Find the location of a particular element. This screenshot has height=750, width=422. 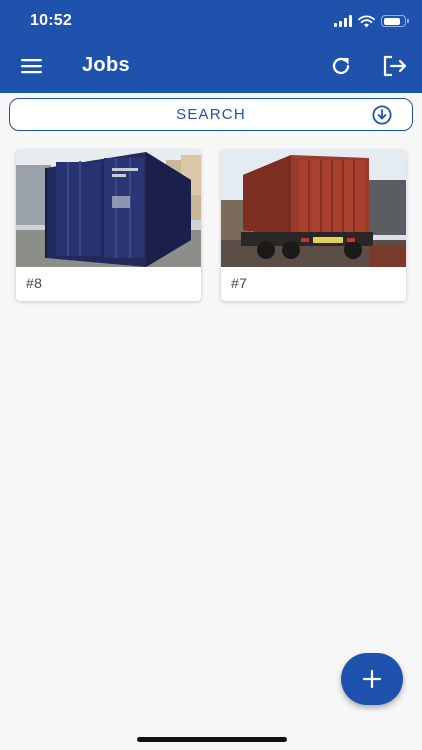

status-bar: 10:52 is located at coordinates (211, 20).